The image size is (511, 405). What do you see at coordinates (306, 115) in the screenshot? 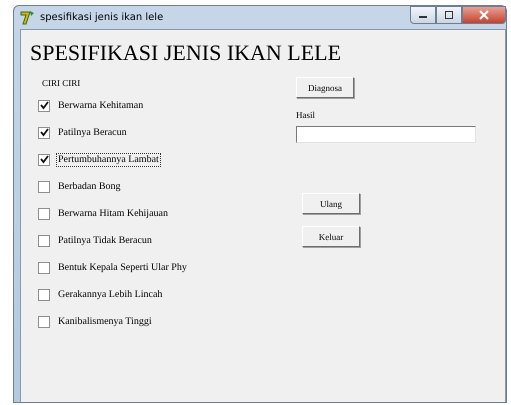
I see `result-label: Hasil` at bounding box center [306, 115].